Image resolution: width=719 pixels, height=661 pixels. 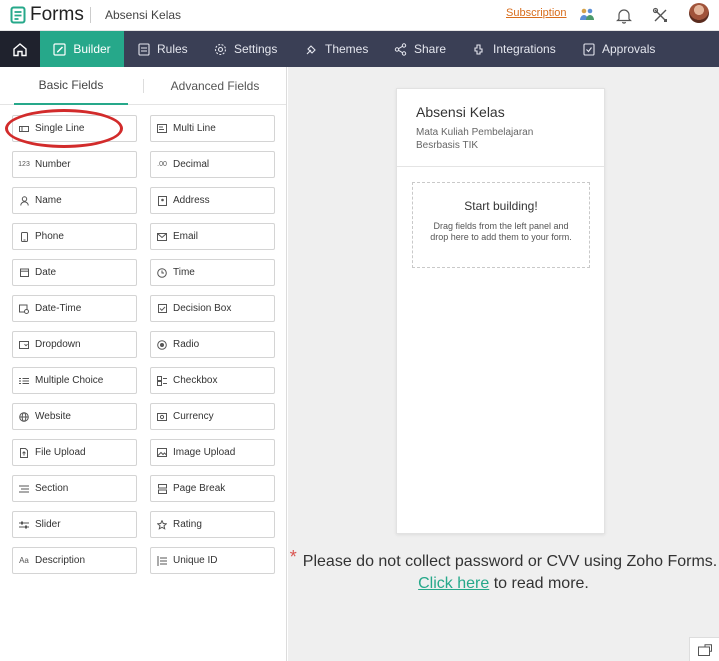 What do you see at coordinates (460, 112) in the screenshot?
I see `form-title: Absensi Kelas` at bounding box center [460, 112].